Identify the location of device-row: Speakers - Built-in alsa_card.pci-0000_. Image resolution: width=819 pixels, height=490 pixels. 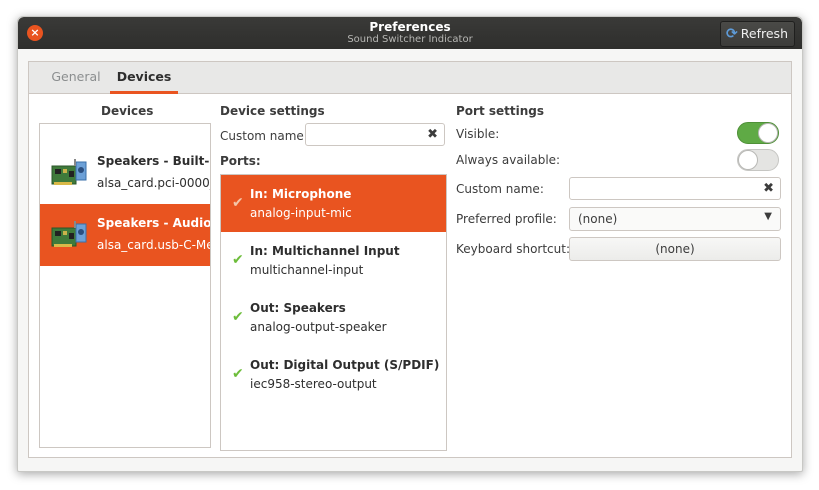
(125, 173).